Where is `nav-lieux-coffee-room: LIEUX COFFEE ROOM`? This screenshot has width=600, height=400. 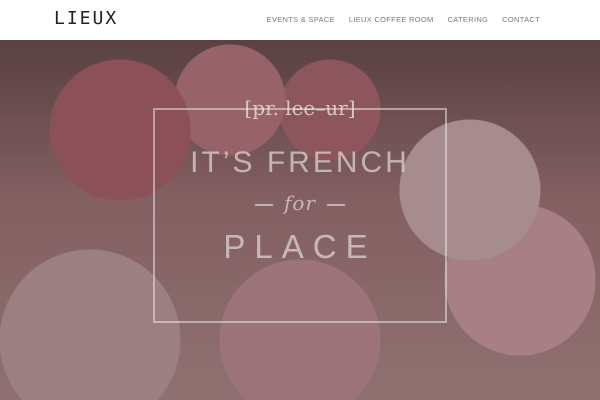 nav-lieux-coffee-room: LIEUX COFFEE ROOM is located at coordinates (391, 19).